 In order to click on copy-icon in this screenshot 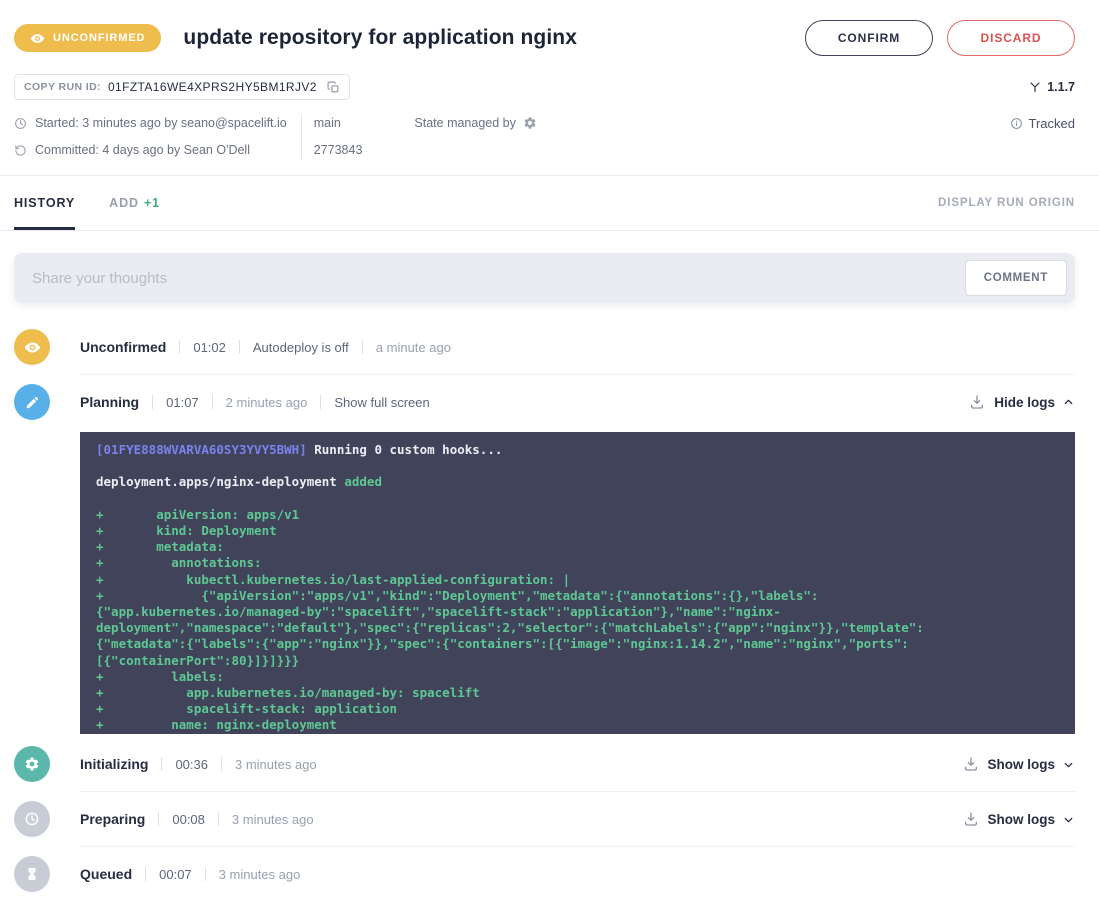, I will do `click(332, 87)`.